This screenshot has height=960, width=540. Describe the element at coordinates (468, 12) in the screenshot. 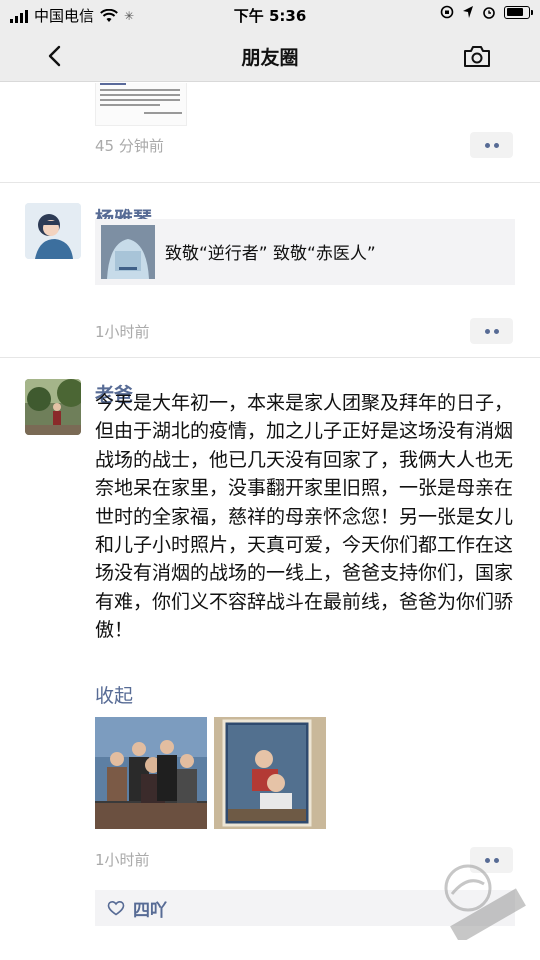

I see `location-icon` at that location.